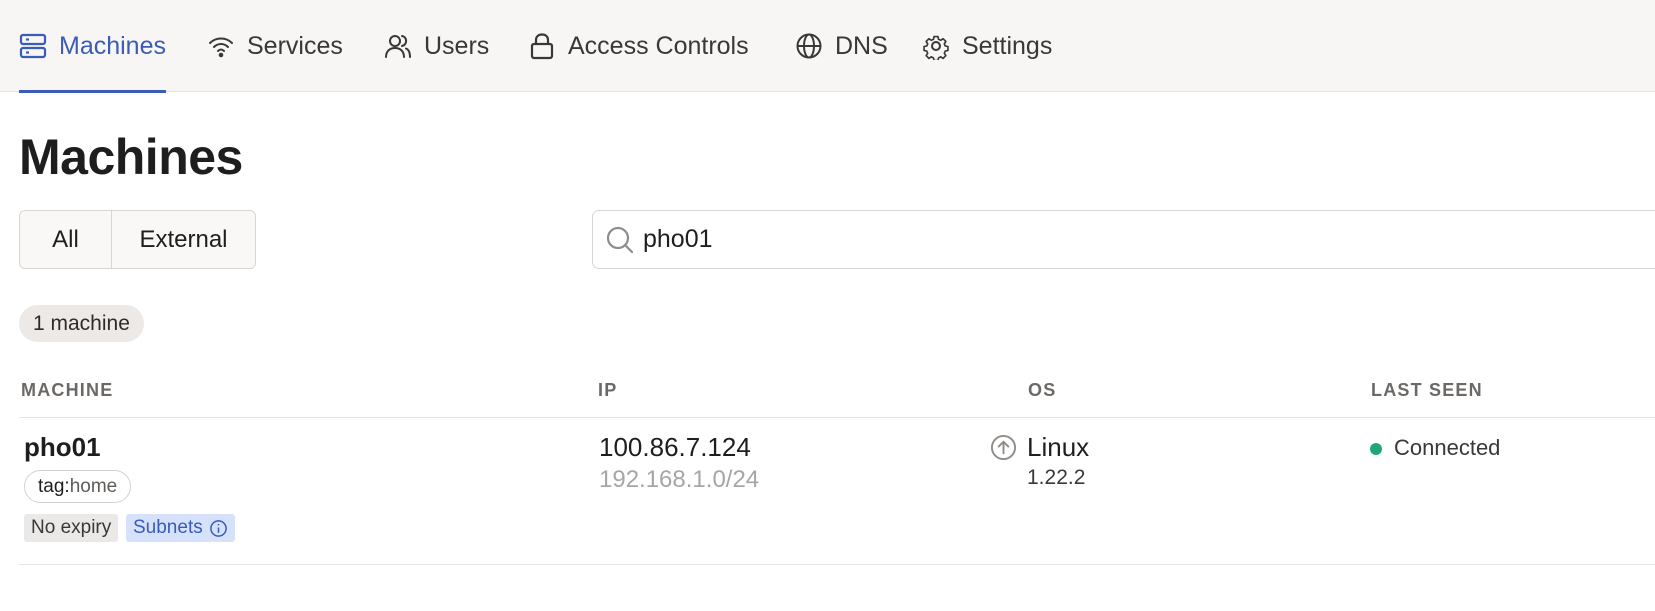 The image size is (1655, 611). I want to click on subnets-badge: Subnets, so click(180, 528).